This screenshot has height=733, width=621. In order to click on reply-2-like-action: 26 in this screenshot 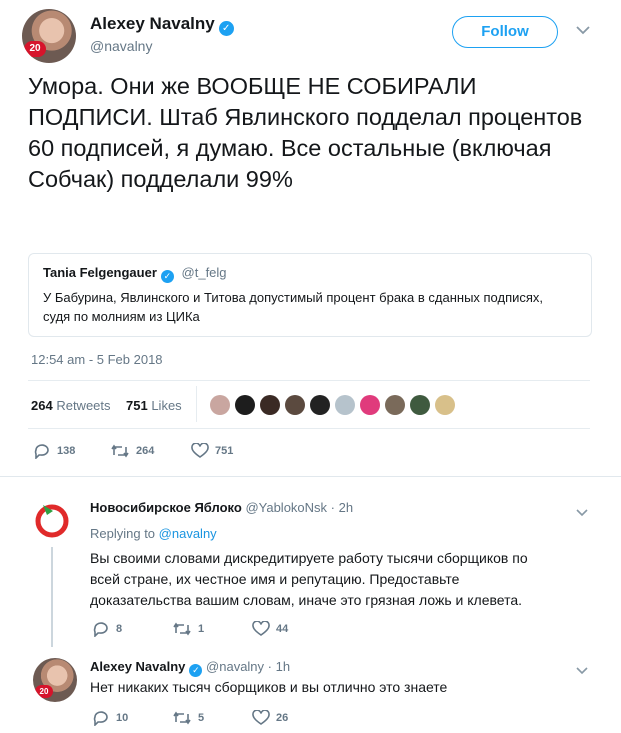, I will do `click(270, 718)`.